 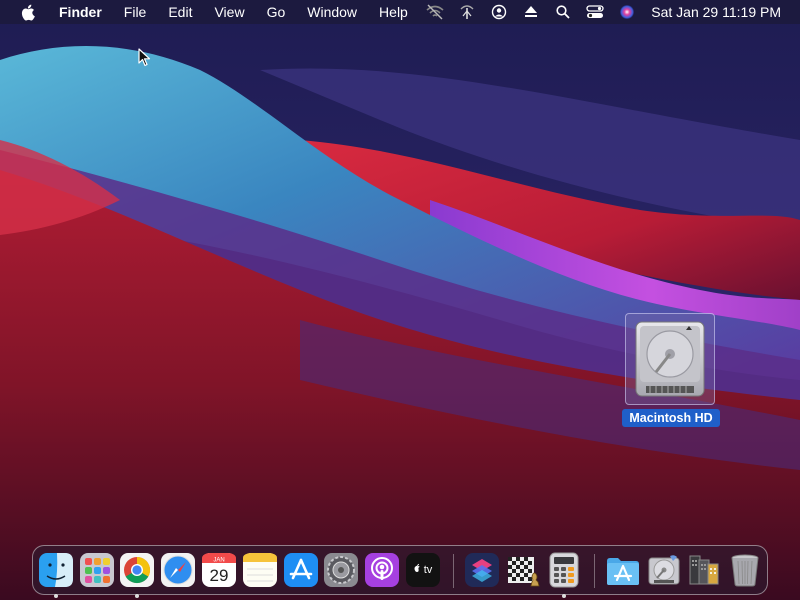 What do you see at coordinates (595, 12) in the screenshot?
I see `control-center-icon` at bounding box center [595, 12].